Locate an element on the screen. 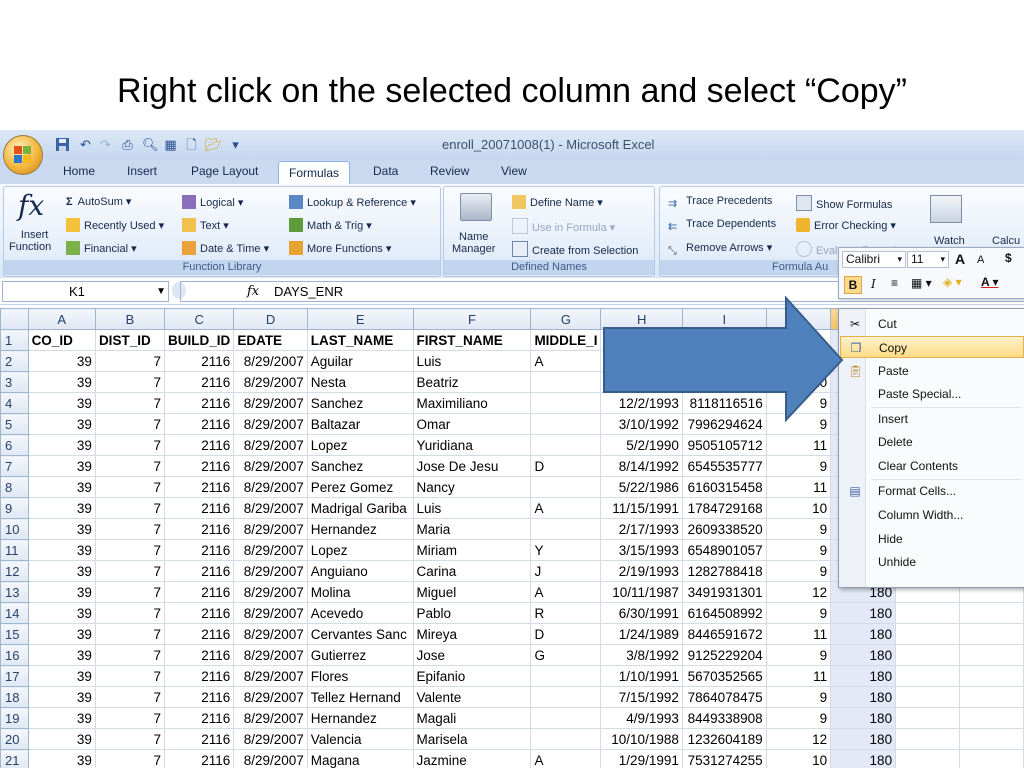 This screenshot has height=768, width=1024. cell: 6548901057 is located at coordinates (724, 550).